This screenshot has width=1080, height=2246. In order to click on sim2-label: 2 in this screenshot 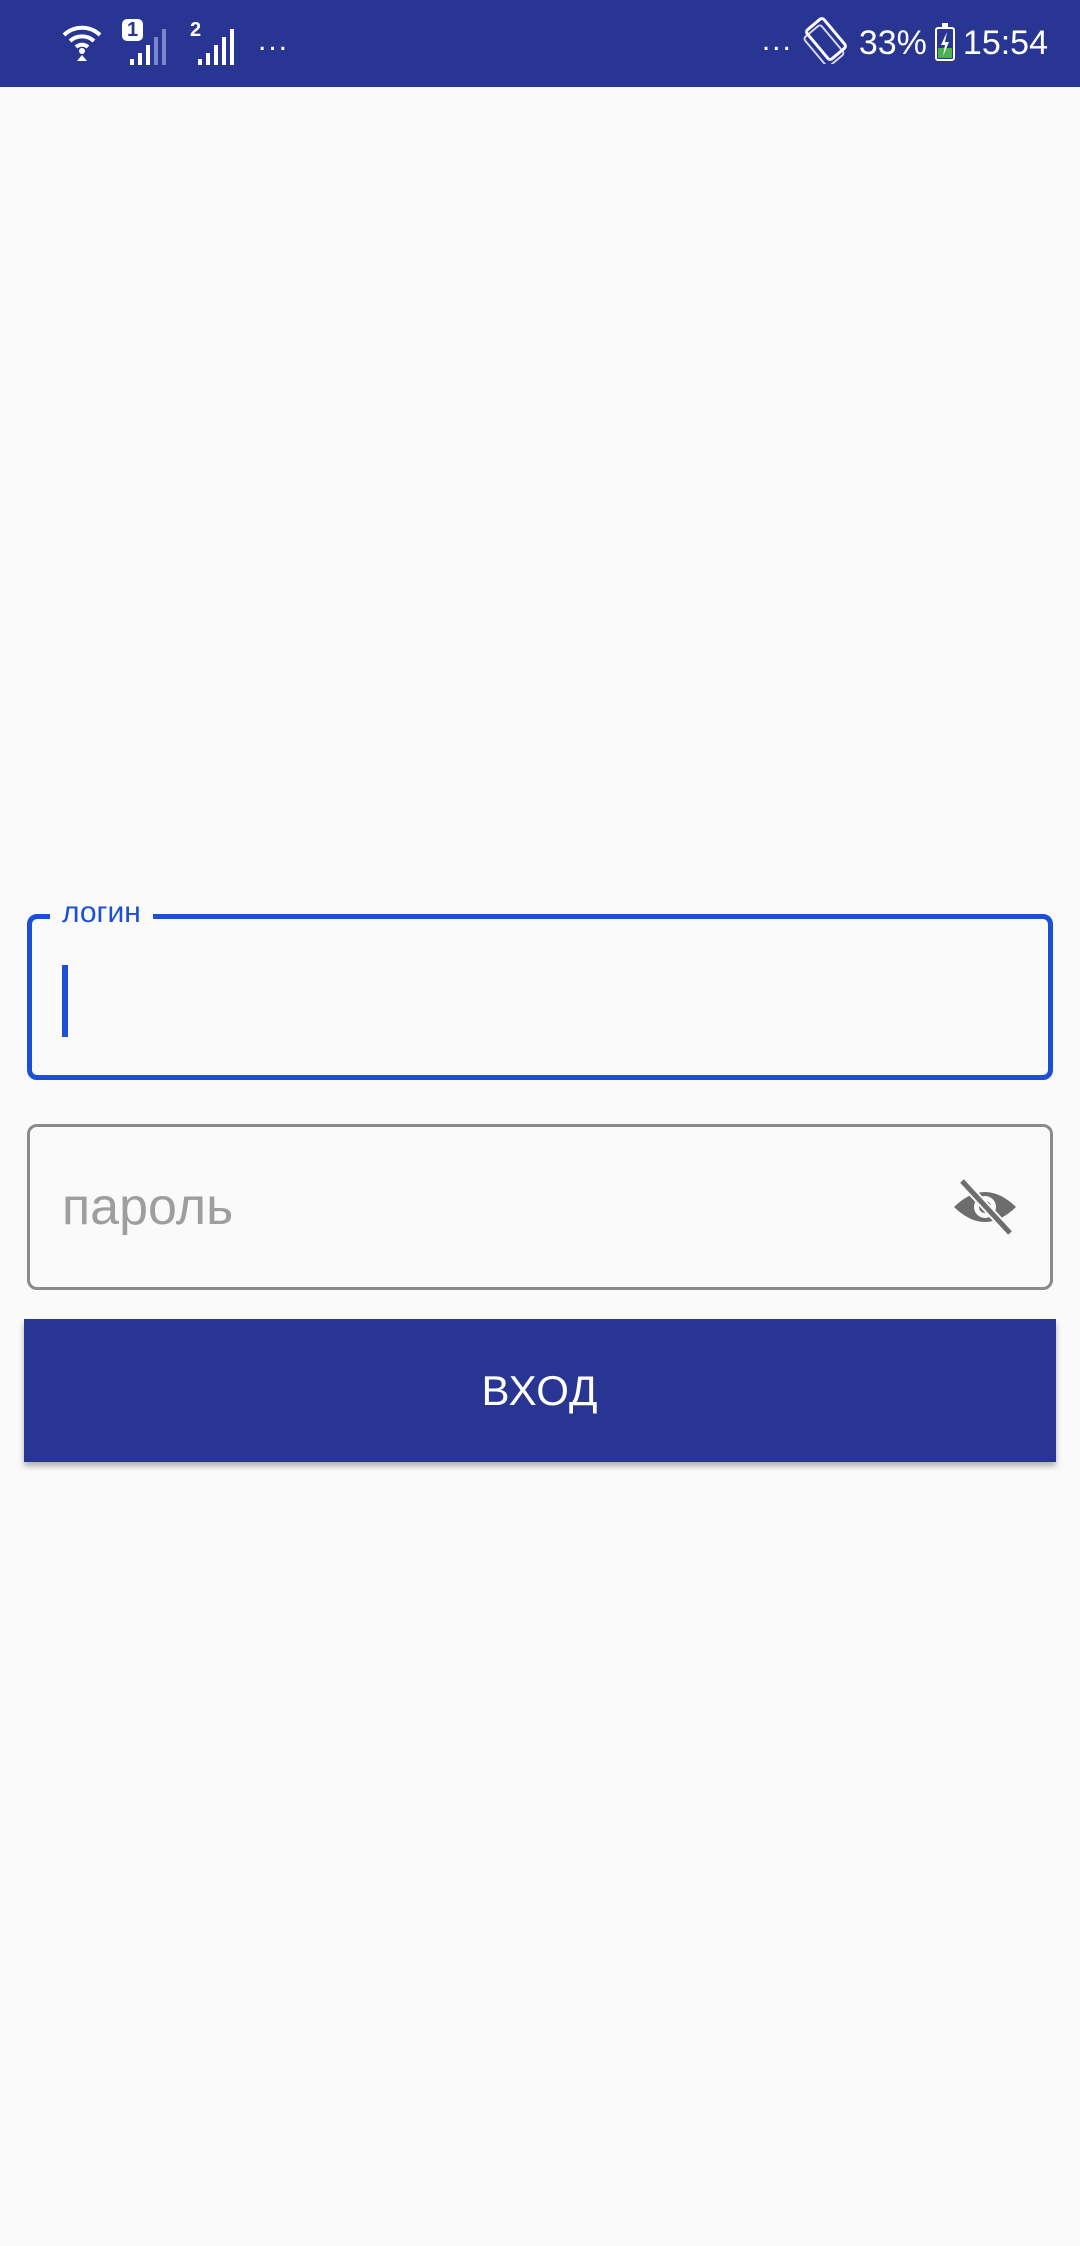, I will do `click(196, 29)`.